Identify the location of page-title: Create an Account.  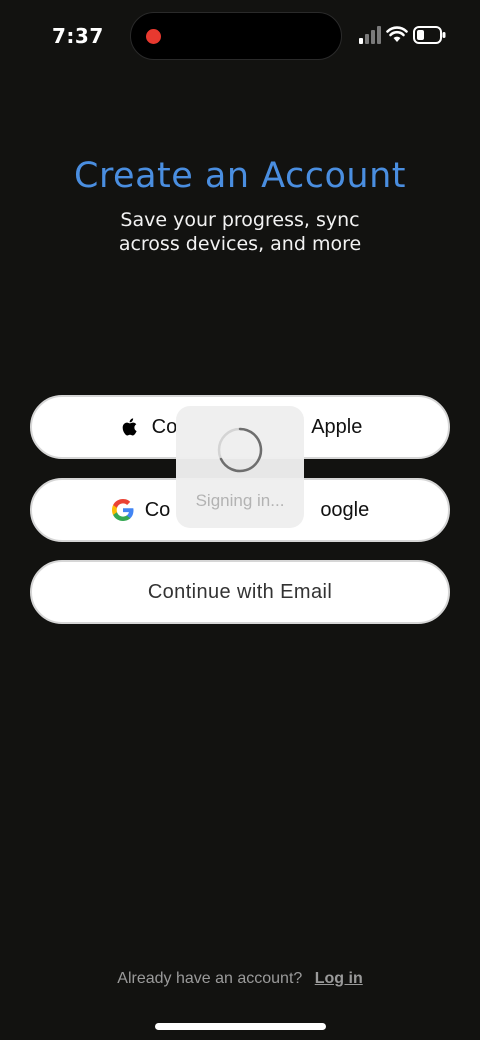
(240, 176).